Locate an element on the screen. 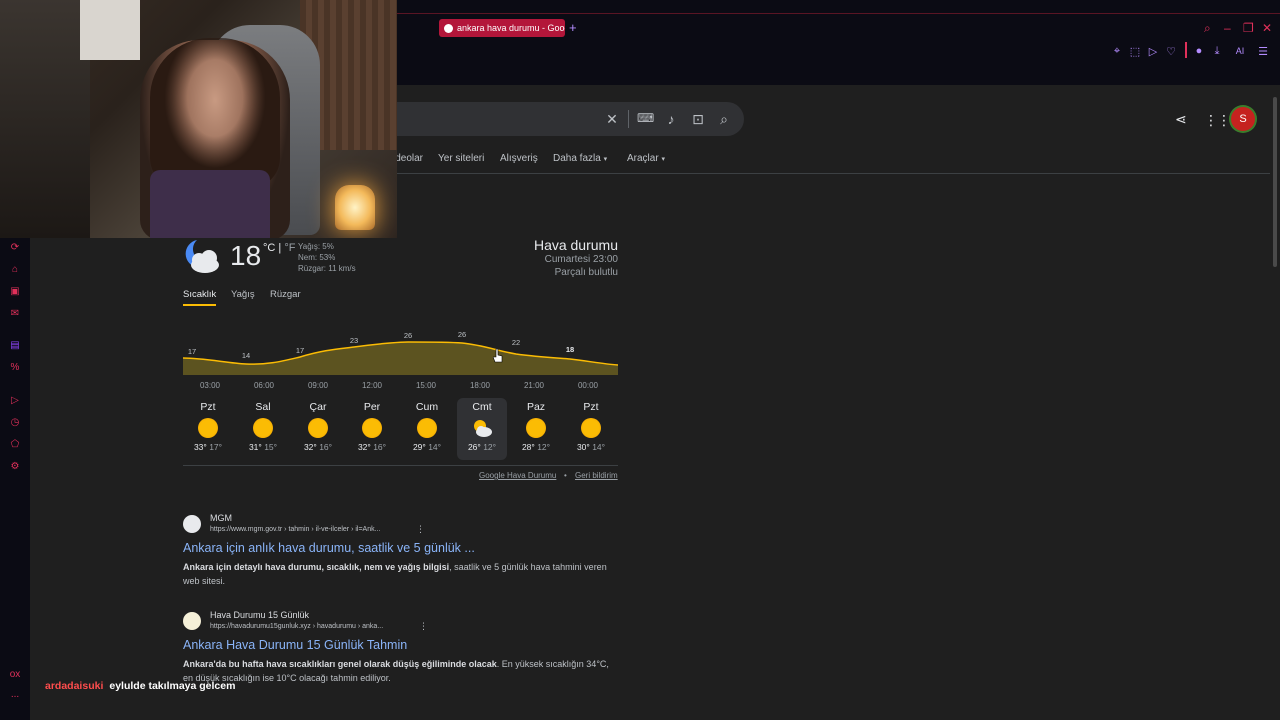 The image size is (1280, 720). day-temps: 31° 15° is located at coordinates (263, 447).